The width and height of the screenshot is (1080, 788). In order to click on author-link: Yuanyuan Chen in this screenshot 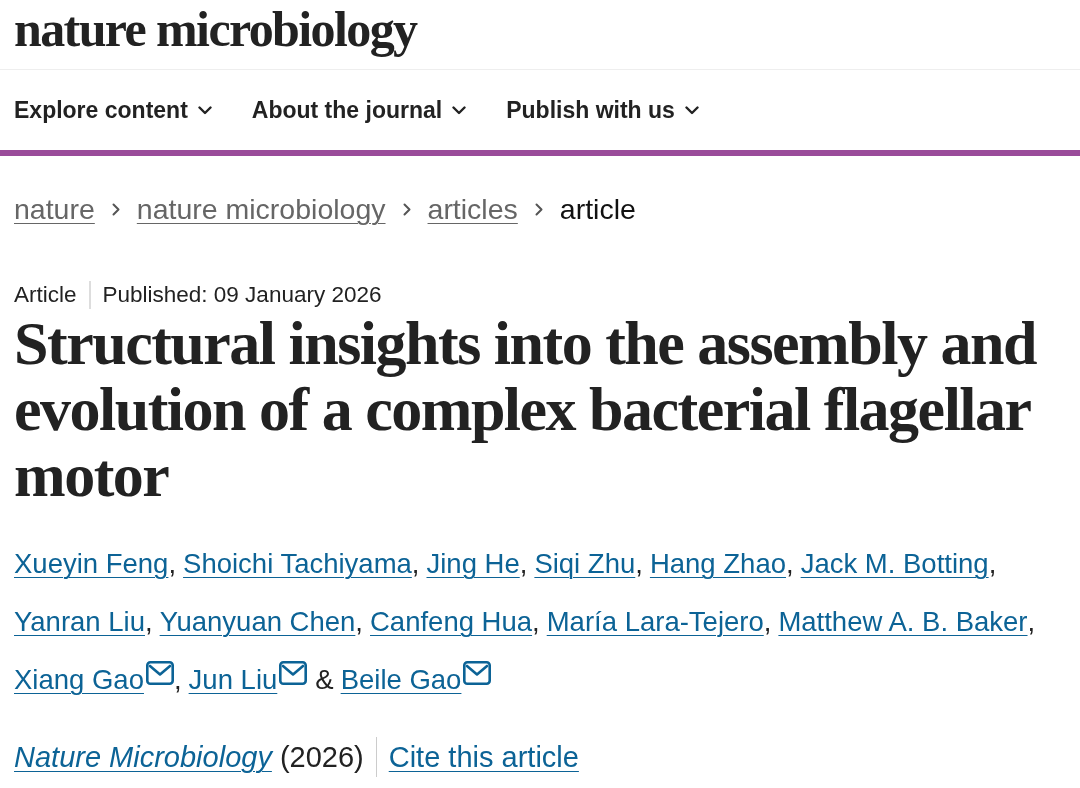, I will do `click(257, 622)`.